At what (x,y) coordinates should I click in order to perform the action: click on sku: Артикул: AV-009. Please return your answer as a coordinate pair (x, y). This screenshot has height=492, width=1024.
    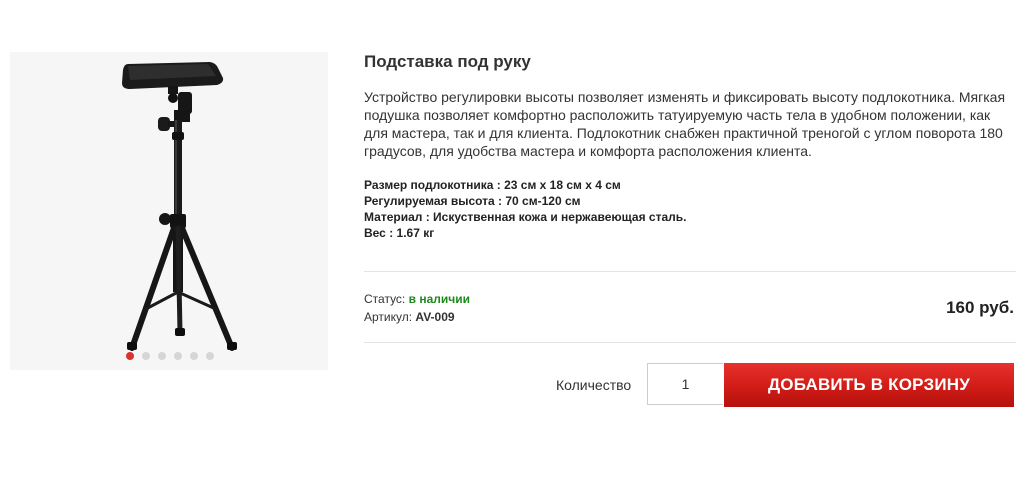
    Looking at the image, I should click on (409, 317).